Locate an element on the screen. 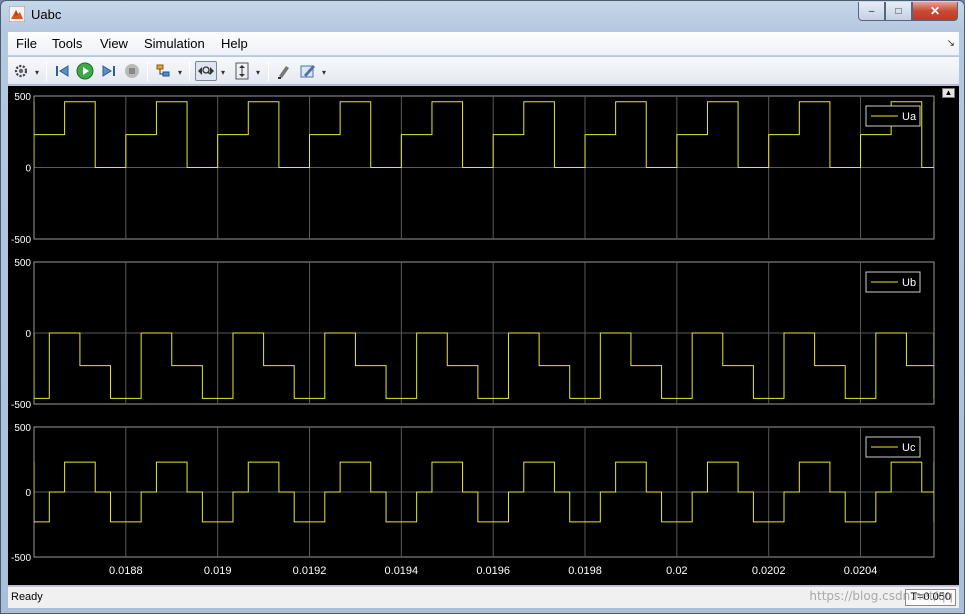  menu-view: View is located at coordinates (114, 43).